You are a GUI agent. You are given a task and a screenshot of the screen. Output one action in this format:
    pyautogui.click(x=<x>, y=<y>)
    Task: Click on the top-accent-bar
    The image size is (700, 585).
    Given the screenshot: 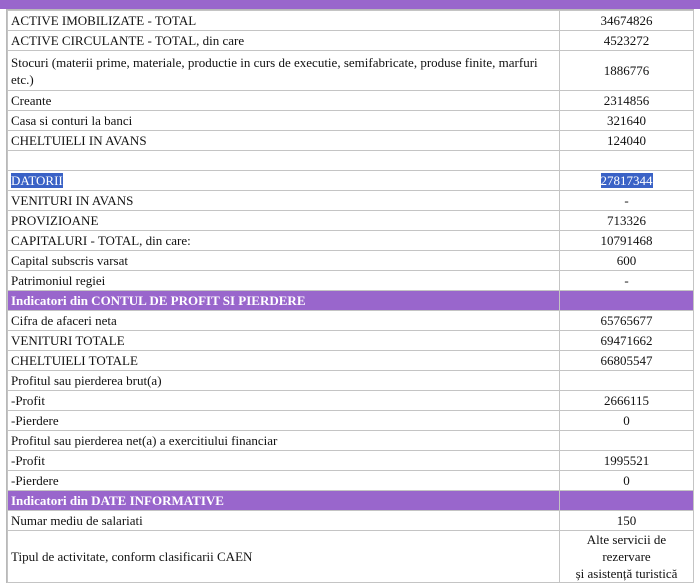 What is the action you would take?
    pyautogui.click(x=350, y=4)
    